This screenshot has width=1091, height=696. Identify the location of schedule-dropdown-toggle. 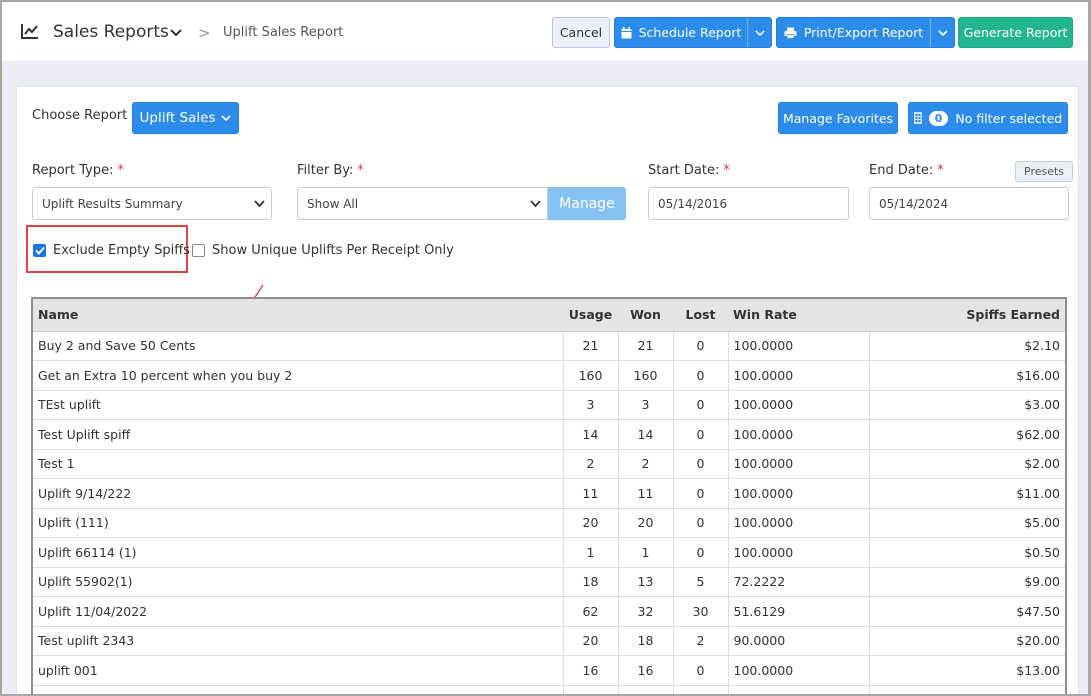
(759, 32).